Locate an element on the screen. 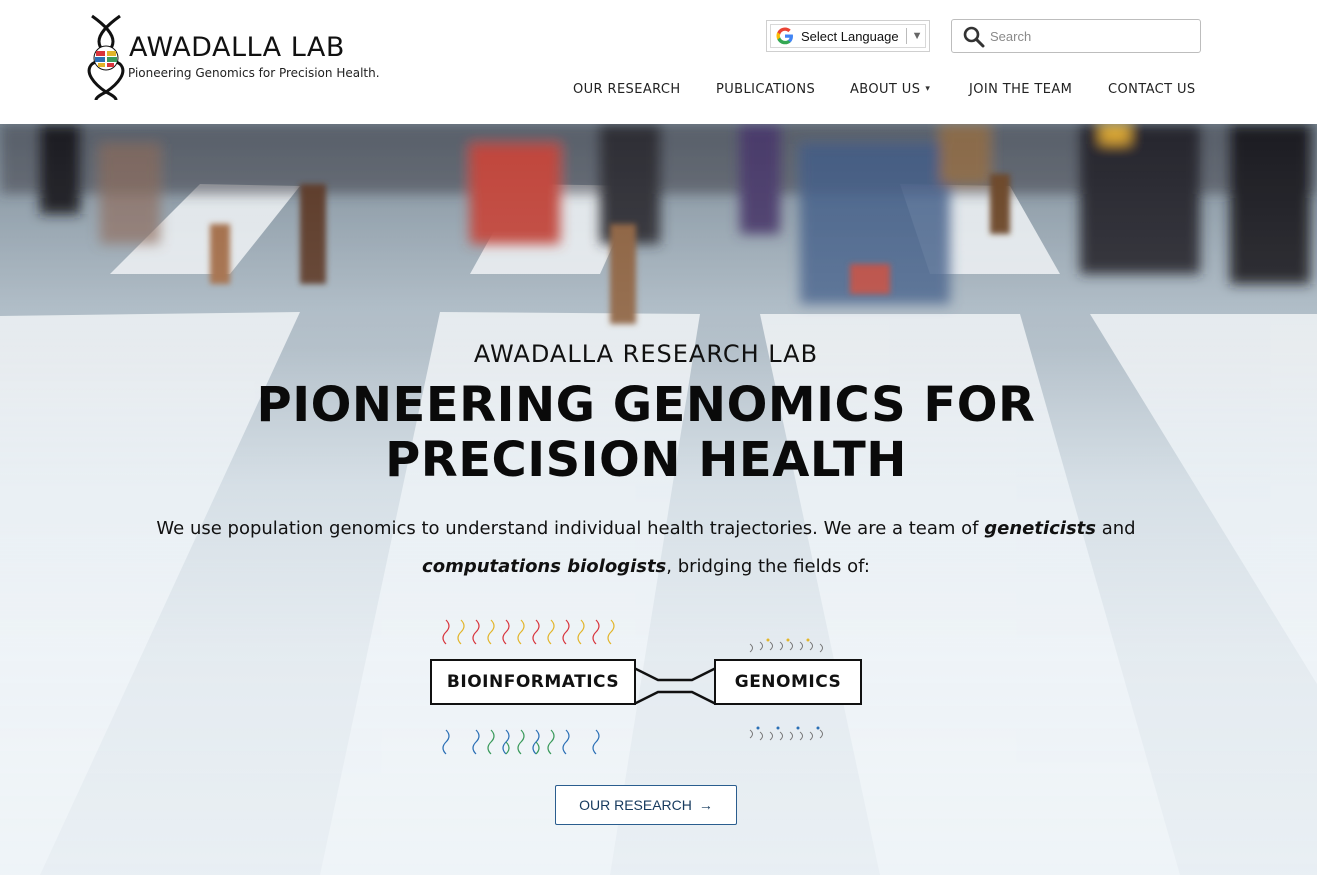  fields-diagram: BIOINFORMATICS GENOMICS is located at coordinates (646, 687).